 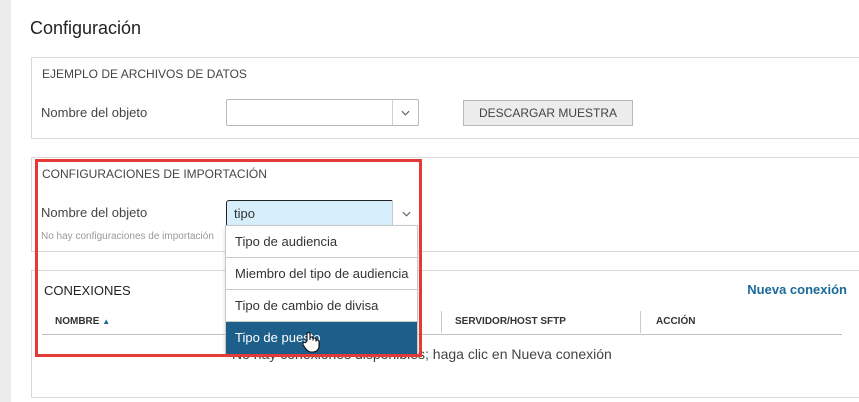 I want to click on column-header-action: ACCIÓN, so click(x=675, y=321).